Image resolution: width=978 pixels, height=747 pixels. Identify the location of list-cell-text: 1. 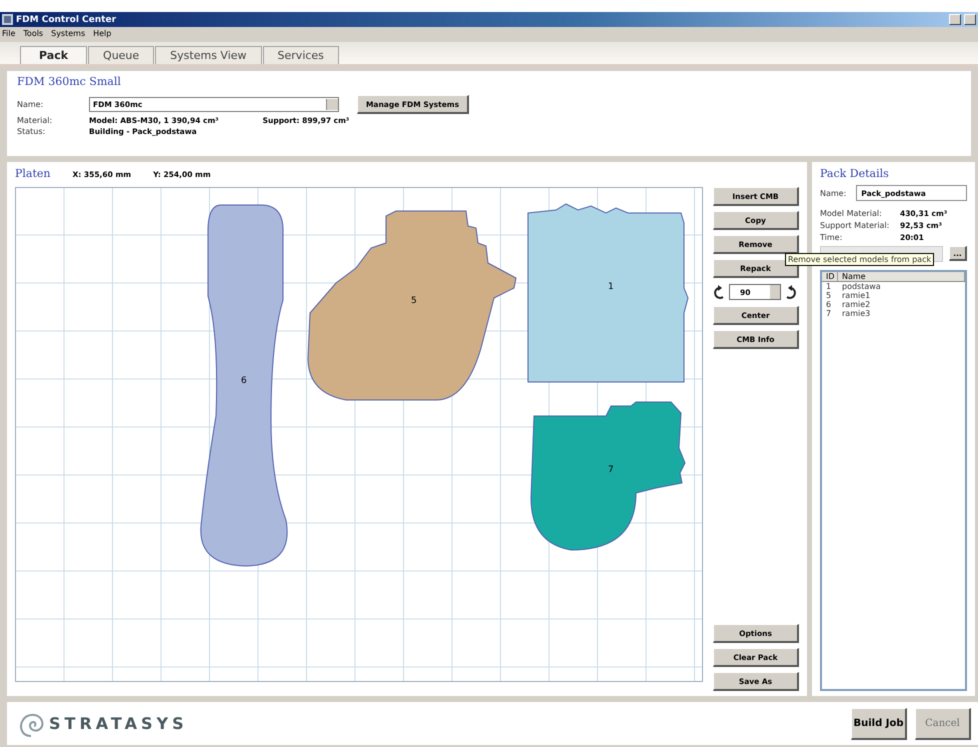
(828, 286).